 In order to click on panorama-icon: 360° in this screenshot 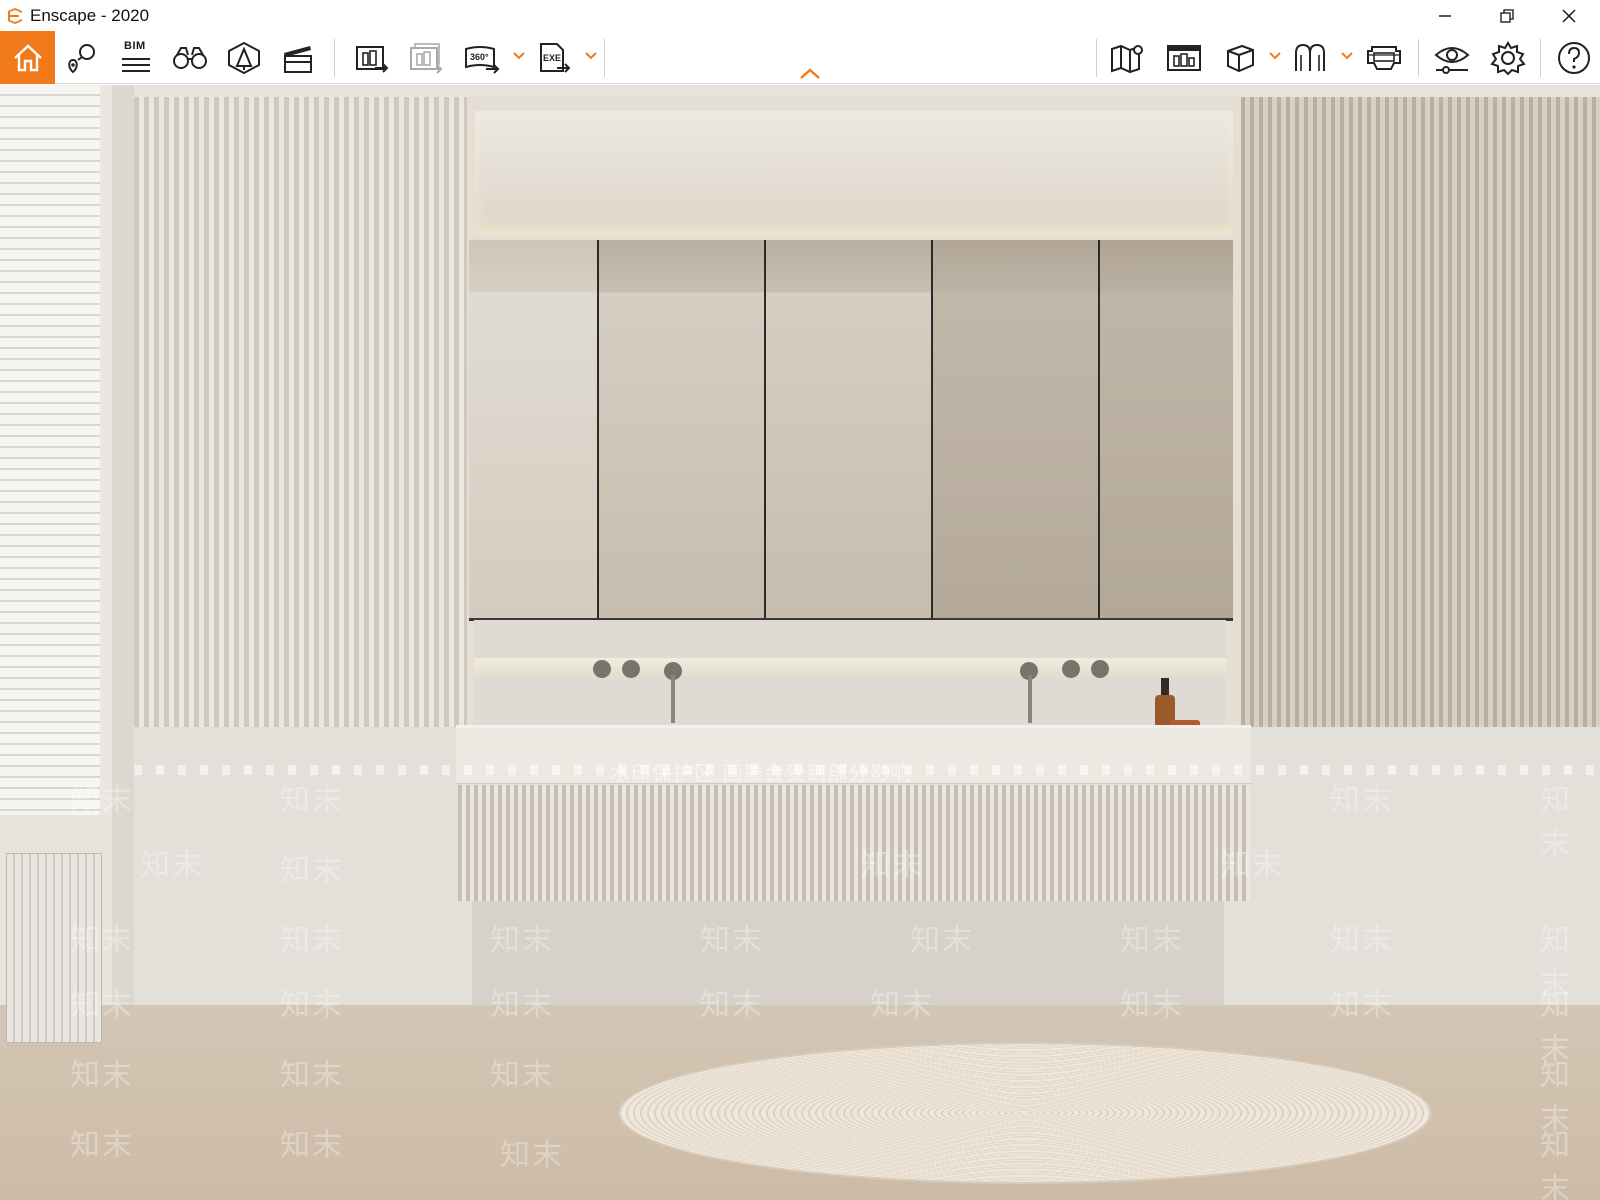, I will do `click(482, 59)`.